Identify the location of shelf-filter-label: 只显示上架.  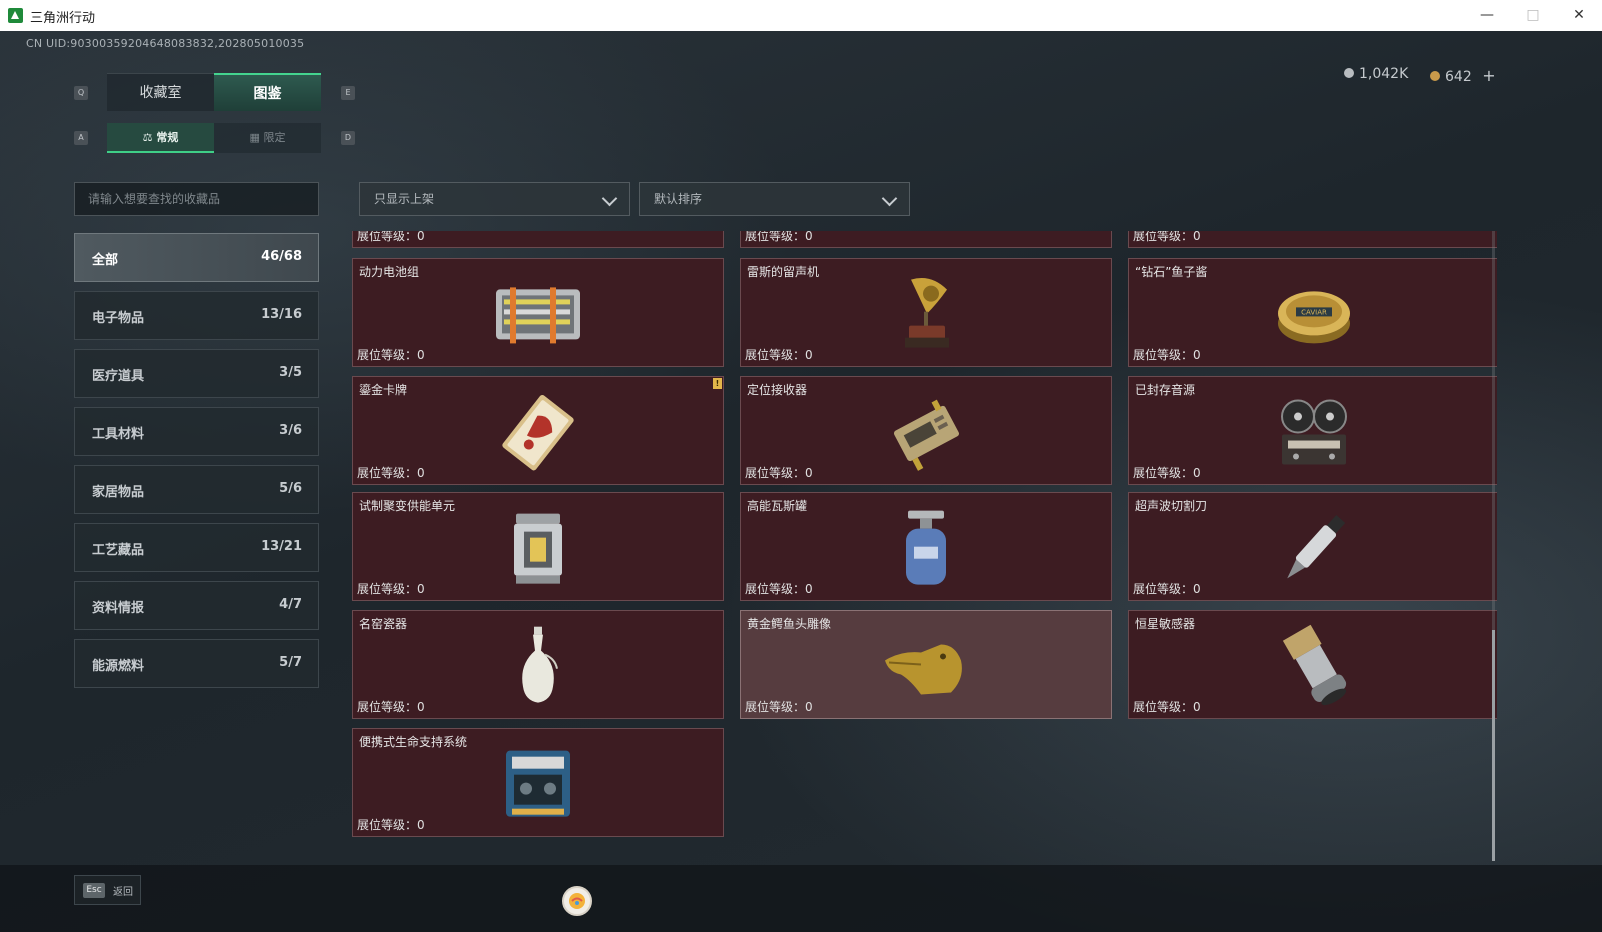
(404, 199).